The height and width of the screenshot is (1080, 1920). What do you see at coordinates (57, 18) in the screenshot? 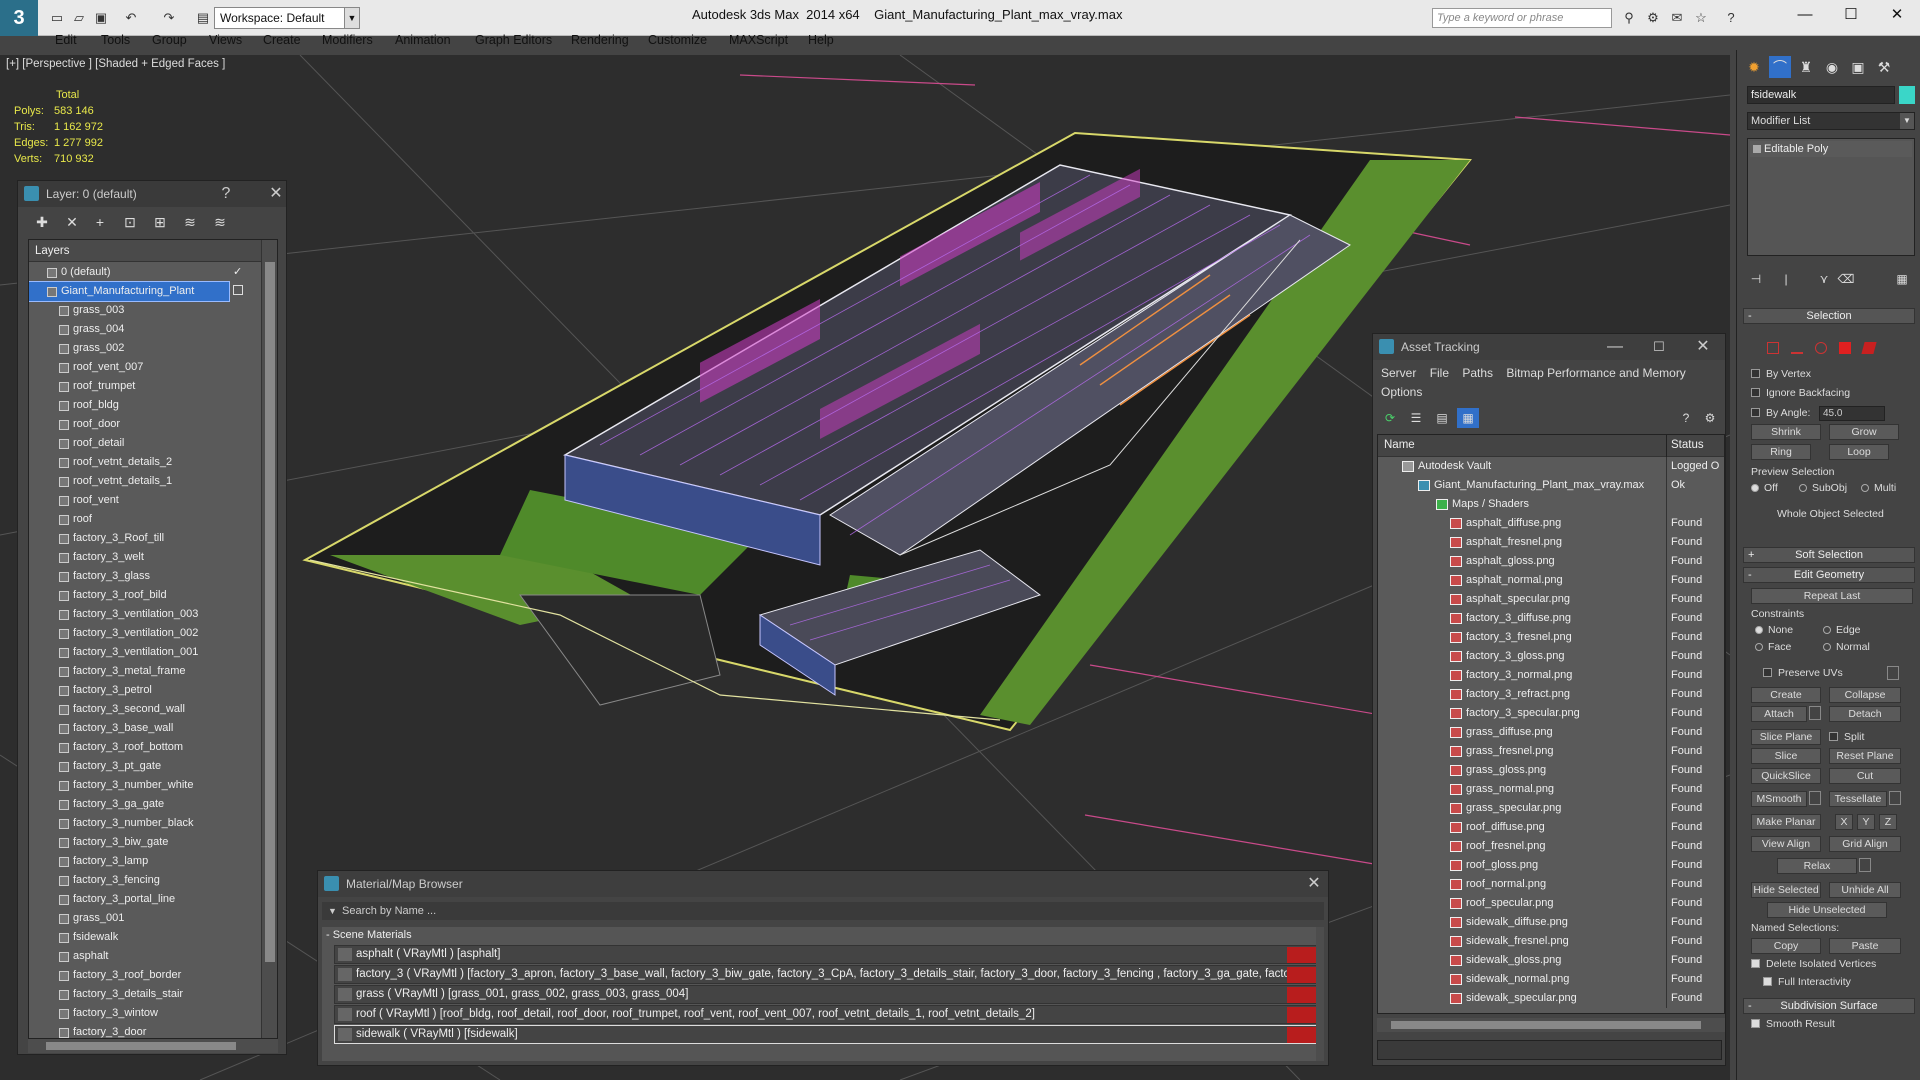
I see `new-file-icon: ▭` at bounding box center [57, 18].